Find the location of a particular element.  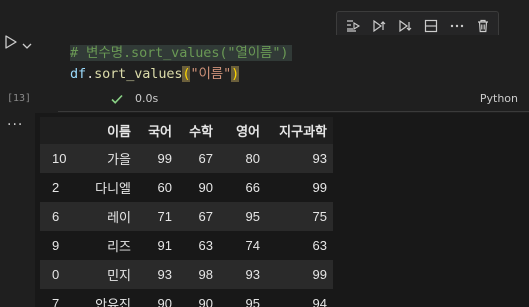

identifier-token: df is located at coordinates (78, 74).